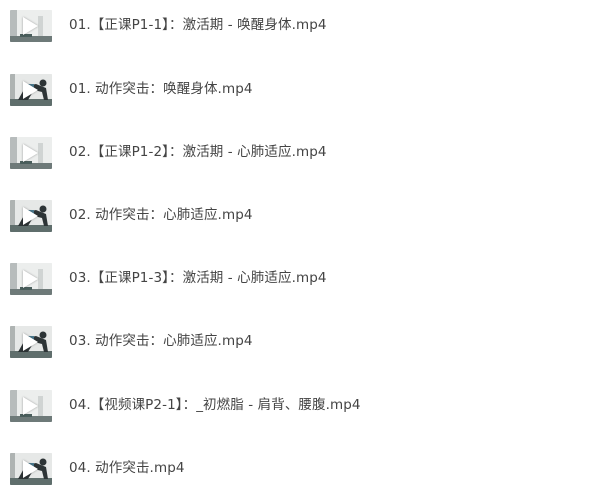 The height and width of the screenshot is (495, 592). Describe the element at coordinates (198, 278) in the screenshot. I see `file-name: 03.【正课P1-3】：激活期 - 心肺适应.mp4` at that location.